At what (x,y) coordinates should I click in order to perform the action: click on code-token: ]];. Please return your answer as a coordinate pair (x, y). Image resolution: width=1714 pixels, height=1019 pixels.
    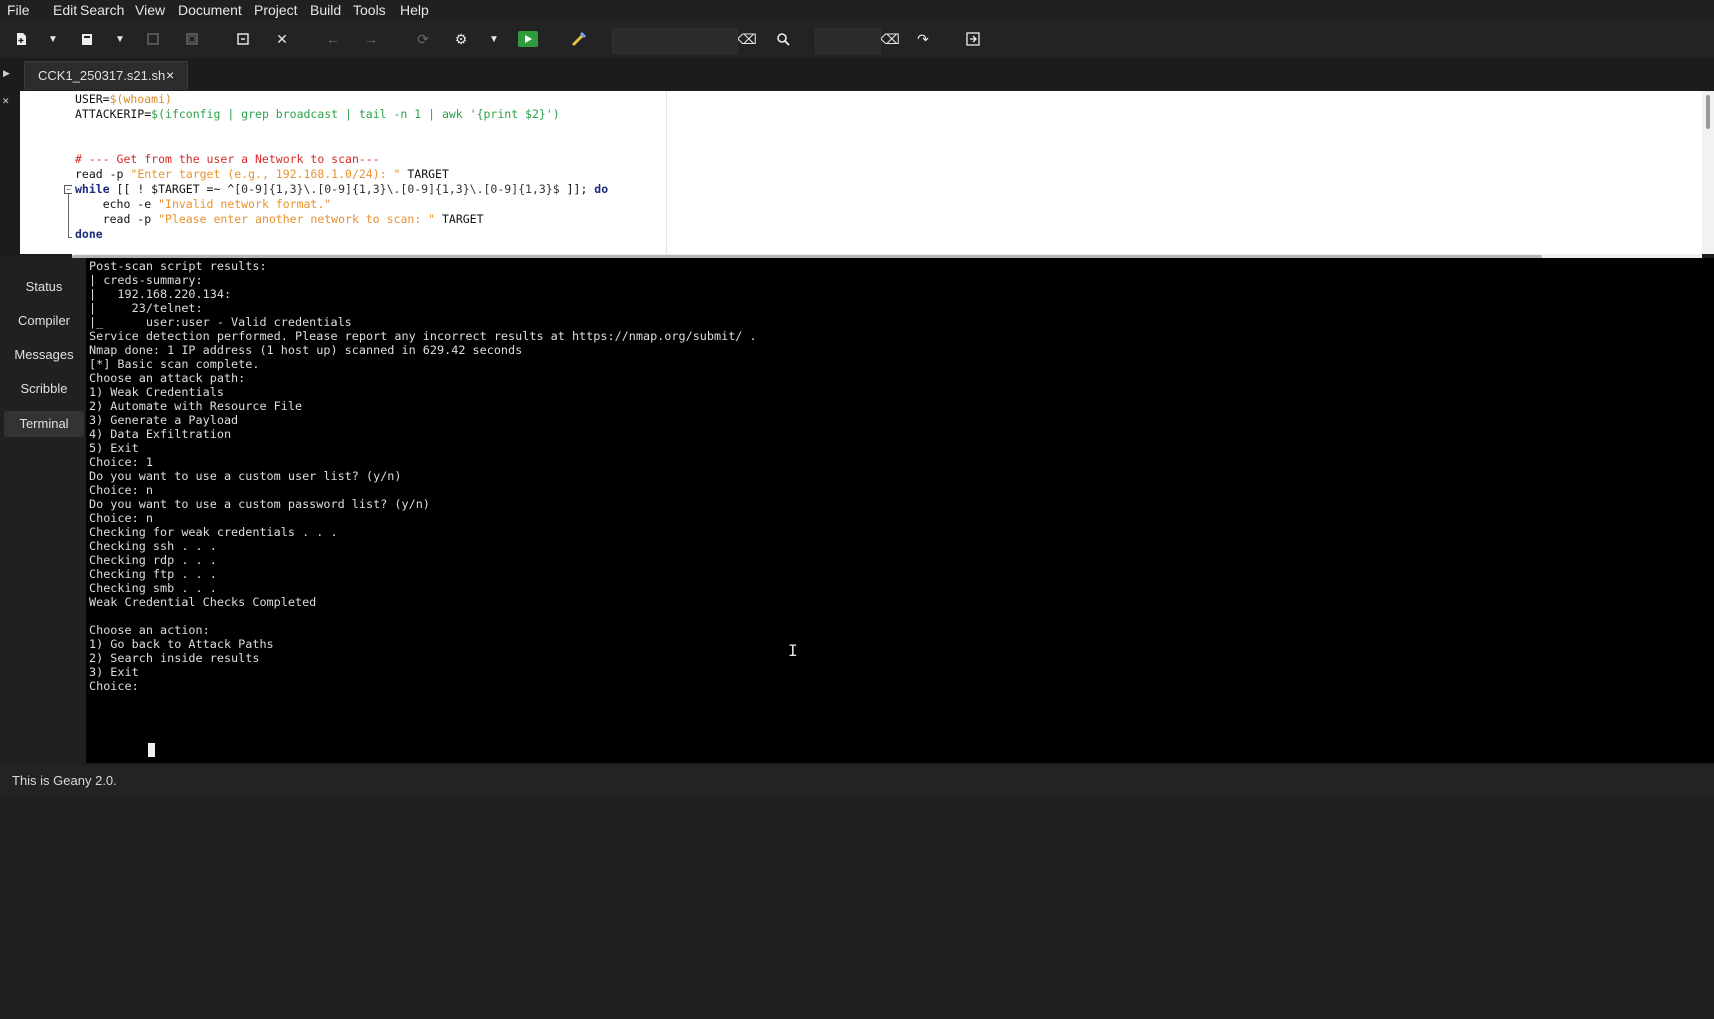
    Looking at the image, I should click on (577, 189).